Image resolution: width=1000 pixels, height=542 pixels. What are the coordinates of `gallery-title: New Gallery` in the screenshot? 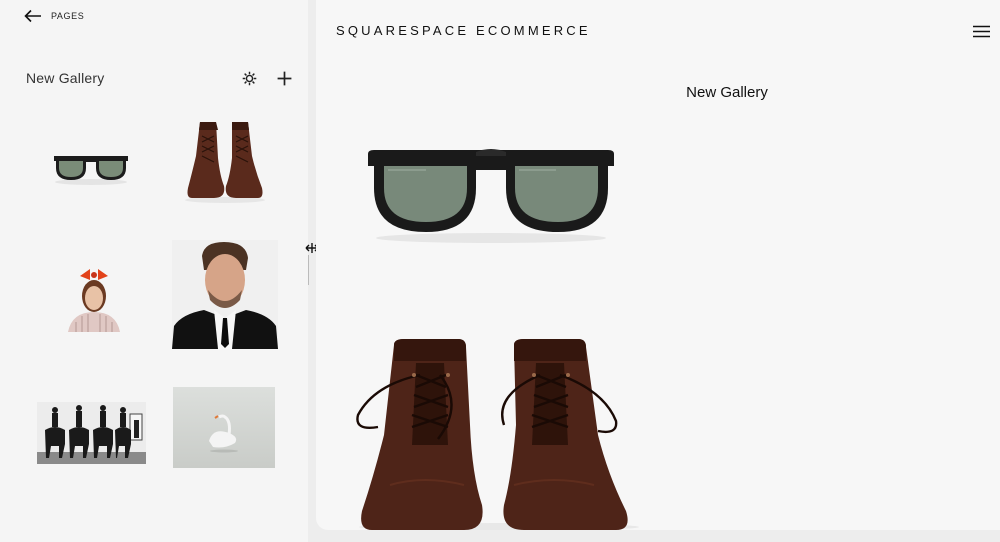 It's located at (727, 92).